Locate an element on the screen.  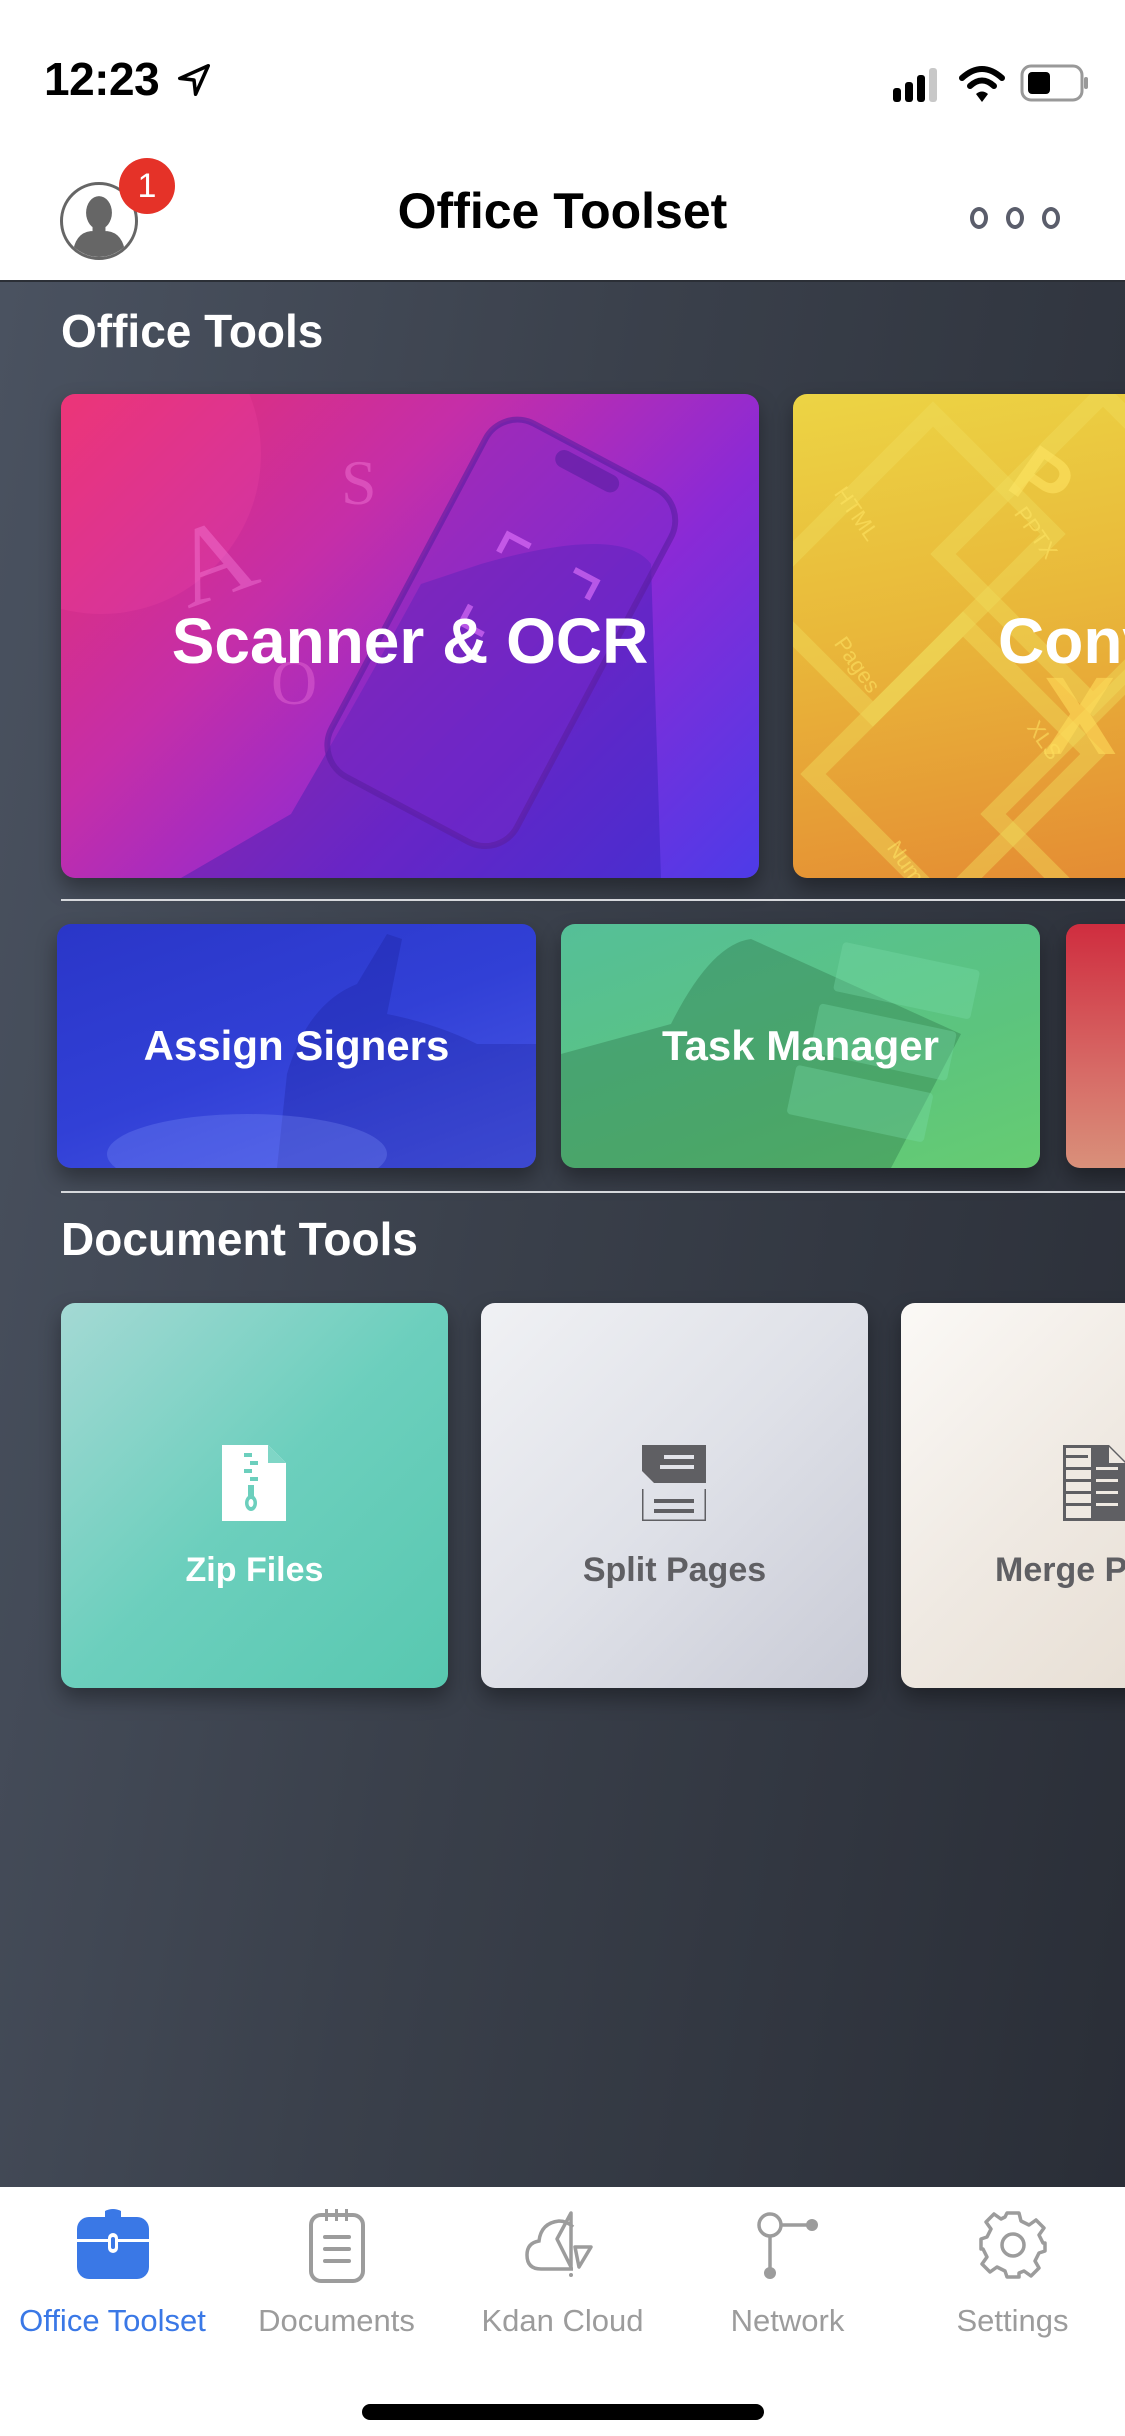
page-title: Office Toolset is located at coordinates (562, 211).